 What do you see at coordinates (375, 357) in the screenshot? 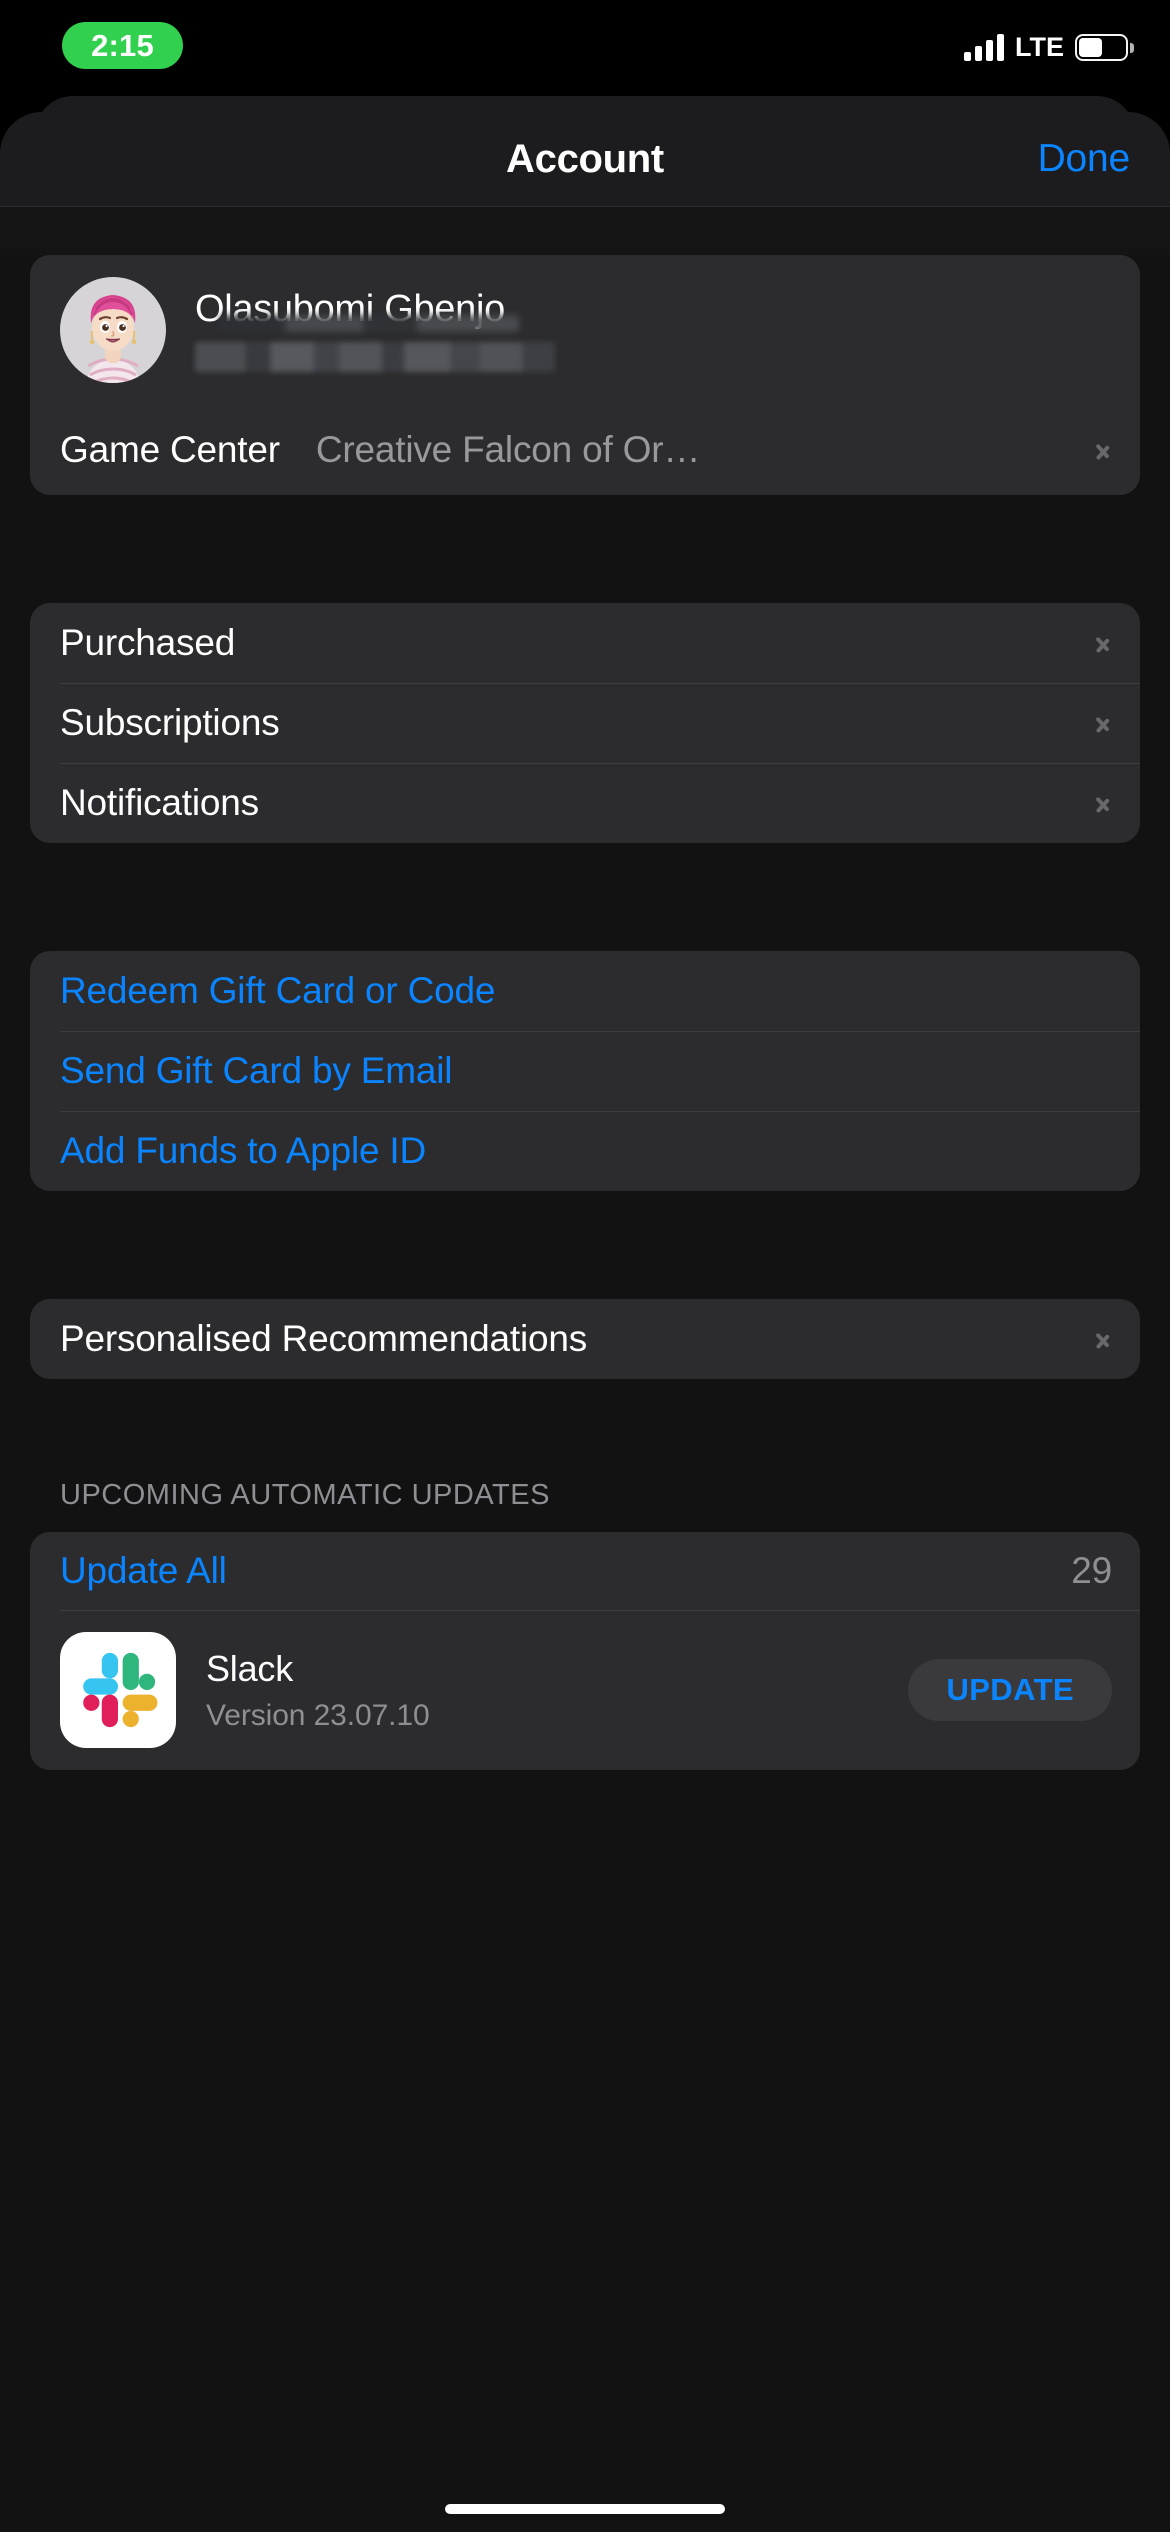
I see `profile-email-redacted` at bounding box center [375, 357].